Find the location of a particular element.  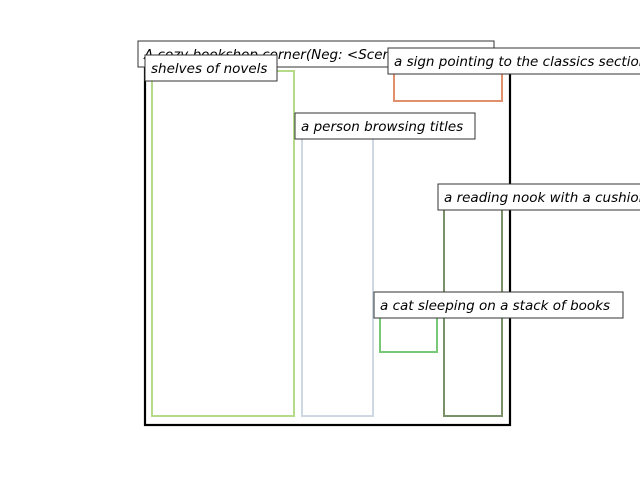

region-label-sign-text: a sign pointing to the classics section is located at coordinates (517, 62).